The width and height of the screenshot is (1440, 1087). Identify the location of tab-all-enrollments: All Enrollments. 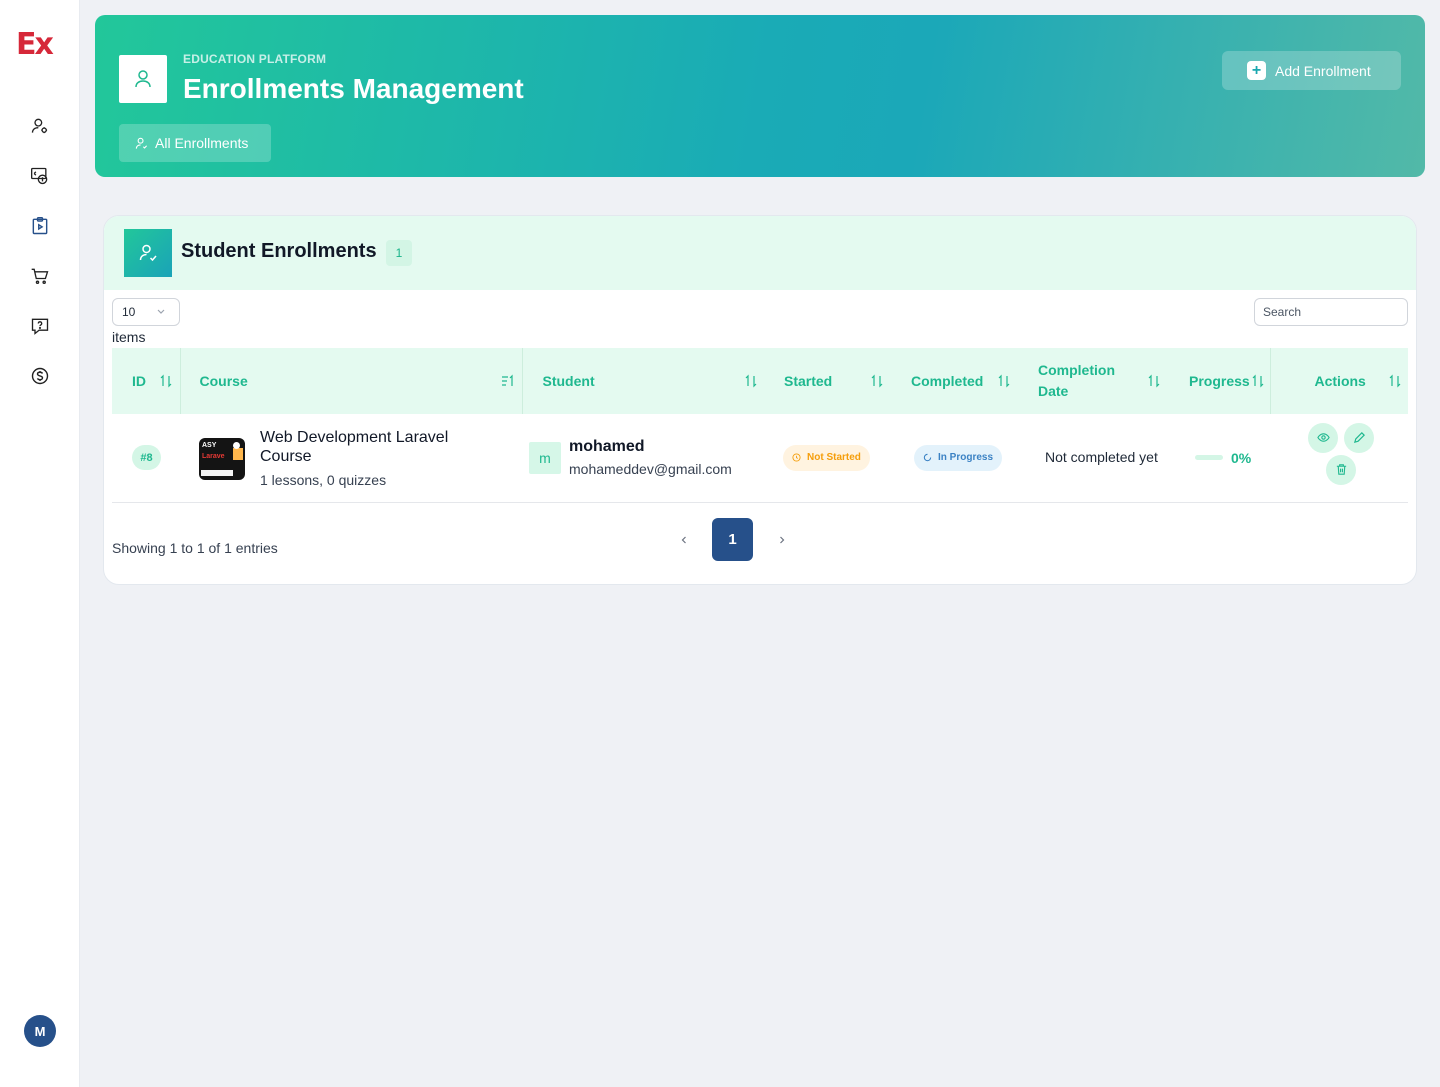
(195, 143).